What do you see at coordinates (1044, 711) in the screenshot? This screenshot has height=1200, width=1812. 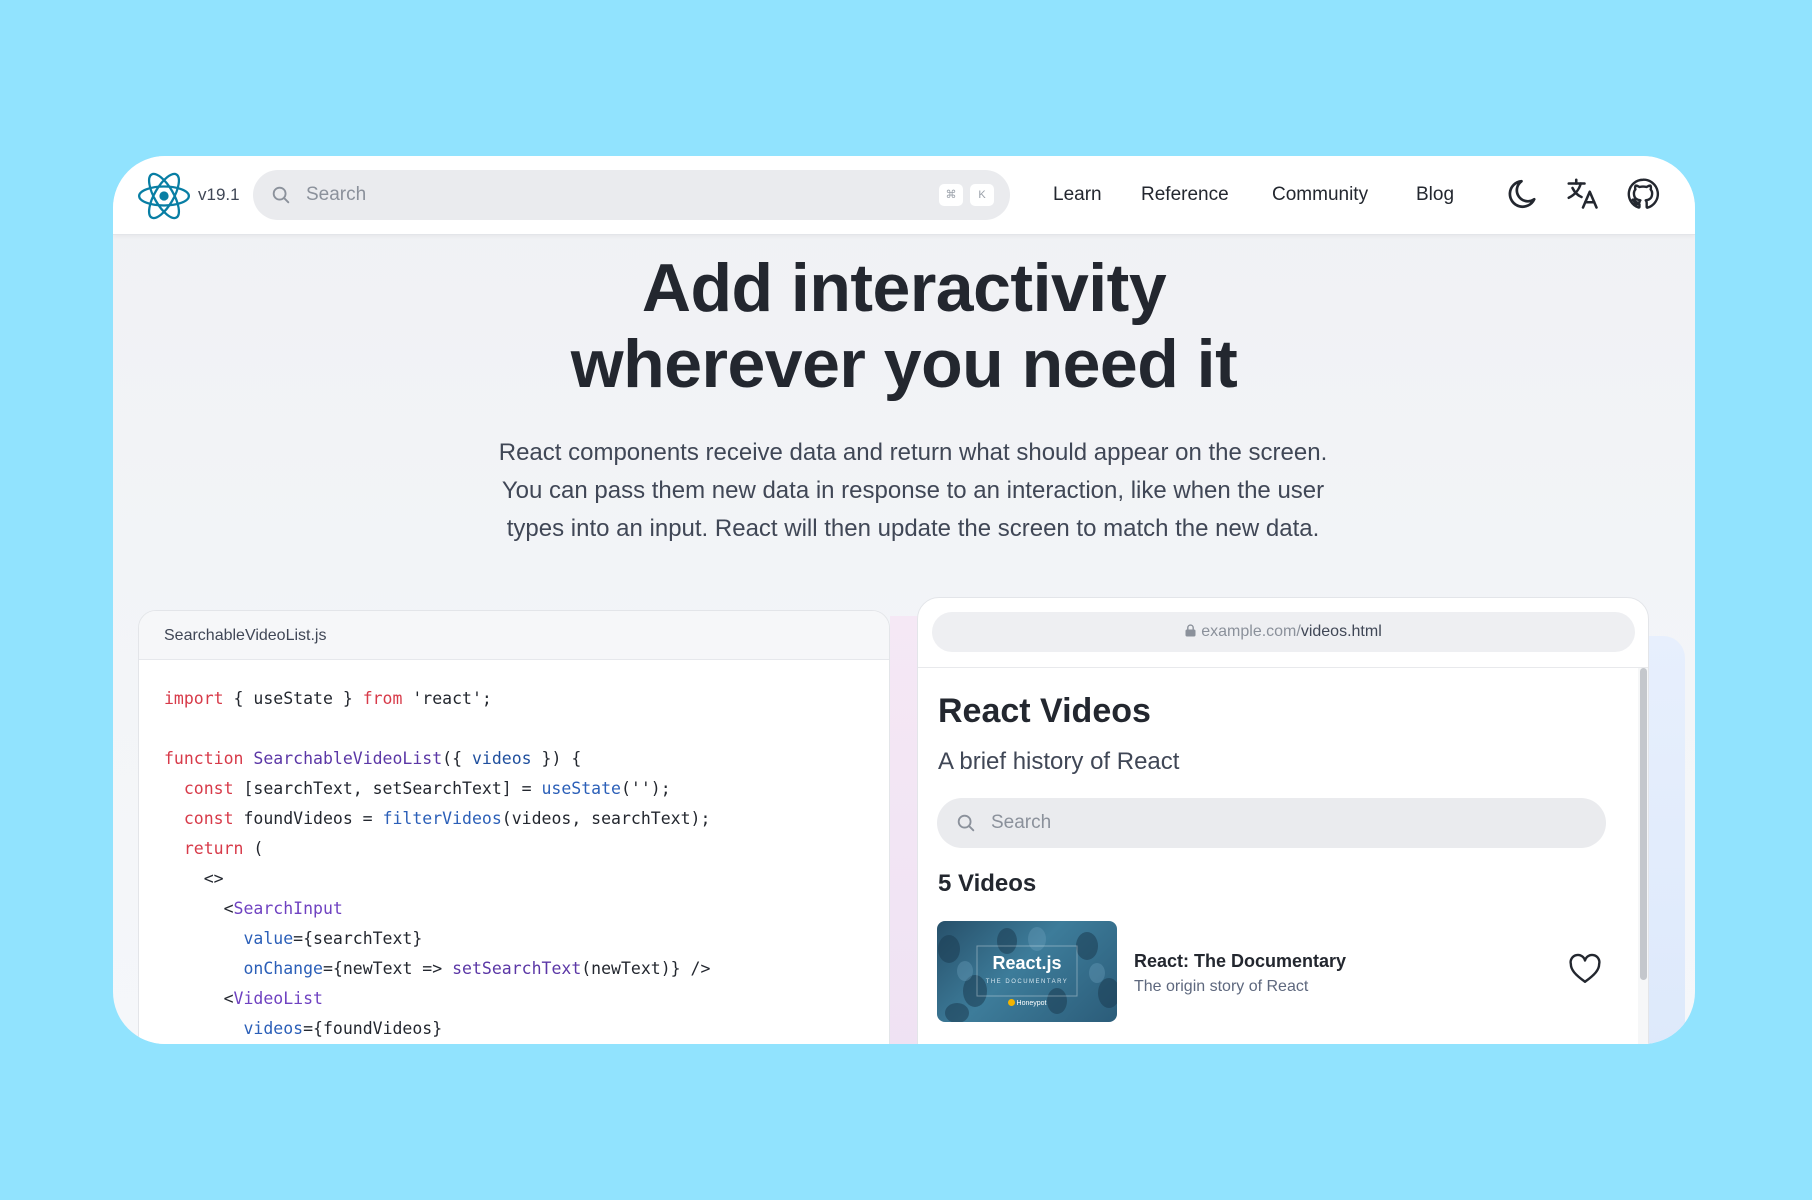 I see `preview-title: React Videos` at bounding box center [1044, 711].